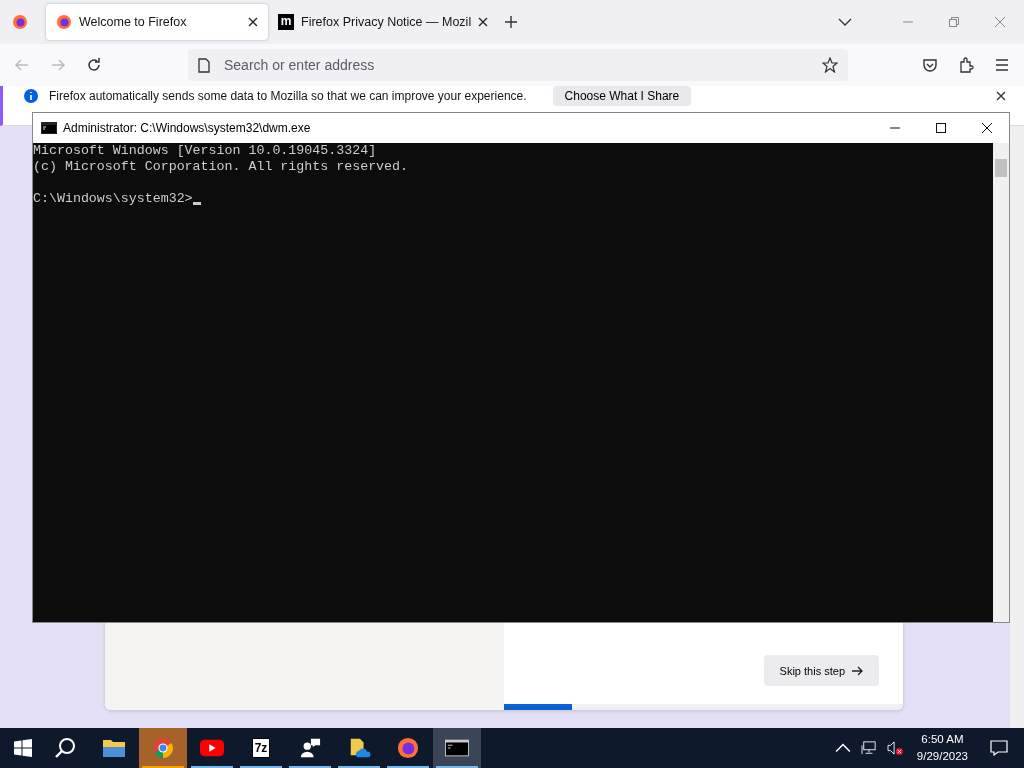  Describe the element at coordinates (857, 670) in the screenshot. I see `arrow-right-icon` at that location.